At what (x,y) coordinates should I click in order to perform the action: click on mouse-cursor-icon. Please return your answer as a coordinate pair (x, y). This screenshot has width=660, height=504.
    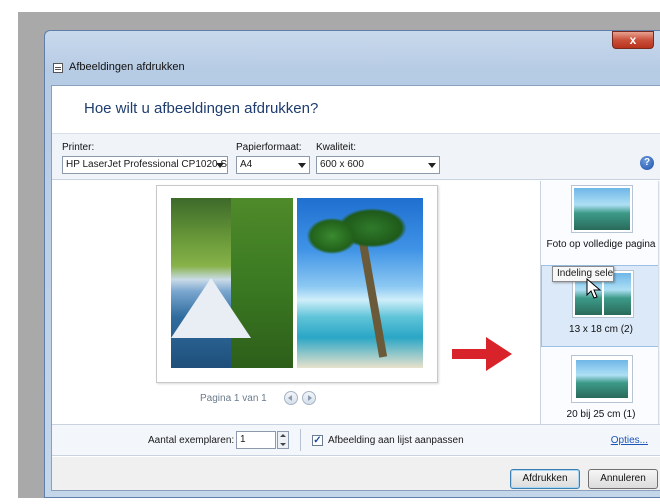
    Looking at the image, I should click on (594, 288).